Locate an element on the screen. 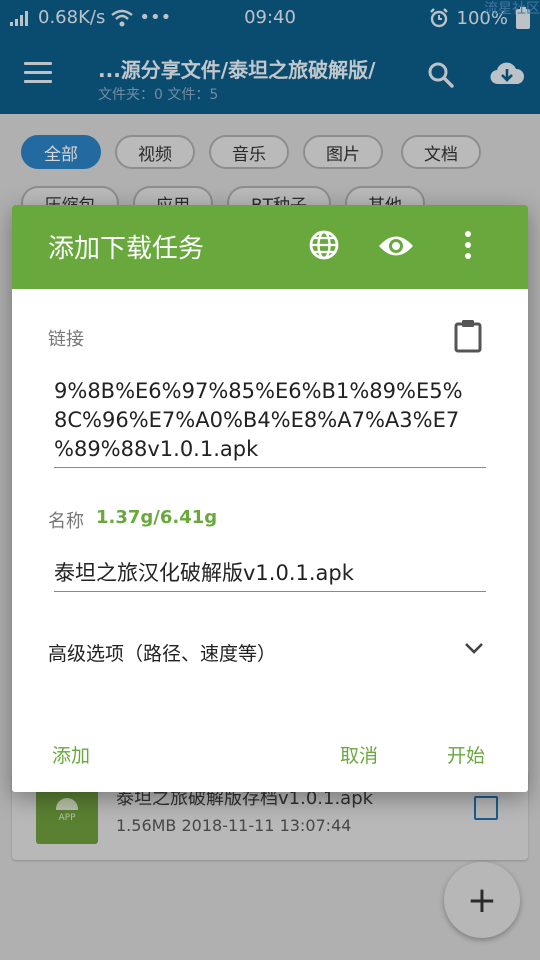 The height and width of the screenshot is (960, 540). name-value: 泰坦之旅汉化破解版v1.0.1.apk is located at coordinates (204, 573).